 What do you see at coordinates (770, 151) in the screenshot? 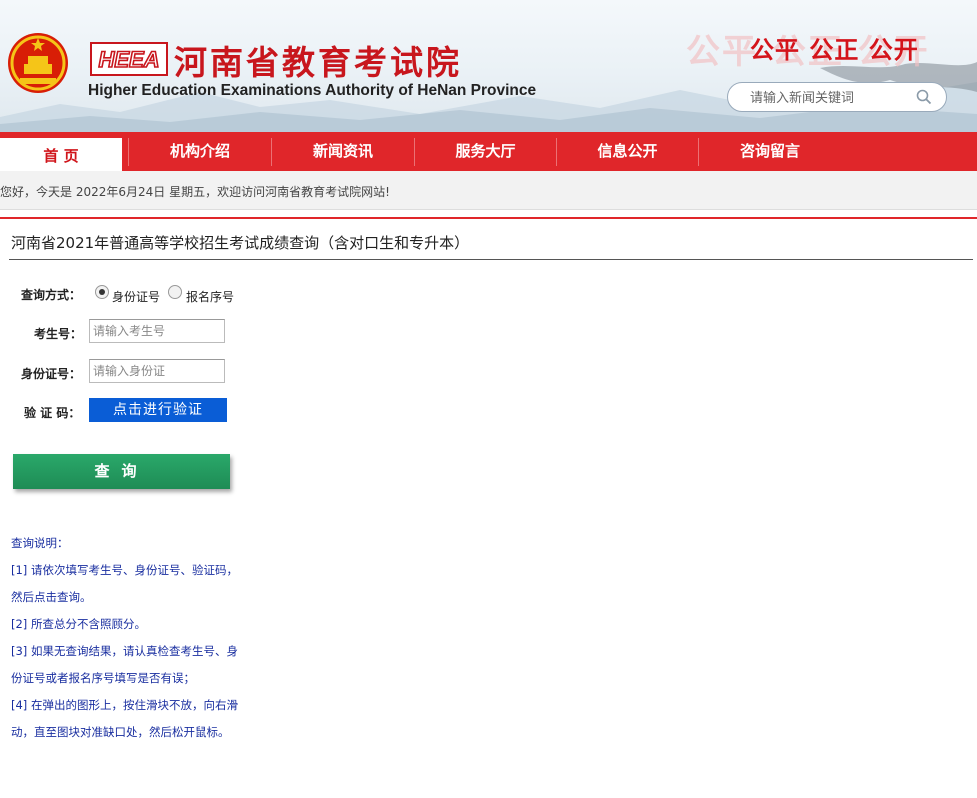
I see `nav-consult: 咨询留言` at bounding box center [770, 151].